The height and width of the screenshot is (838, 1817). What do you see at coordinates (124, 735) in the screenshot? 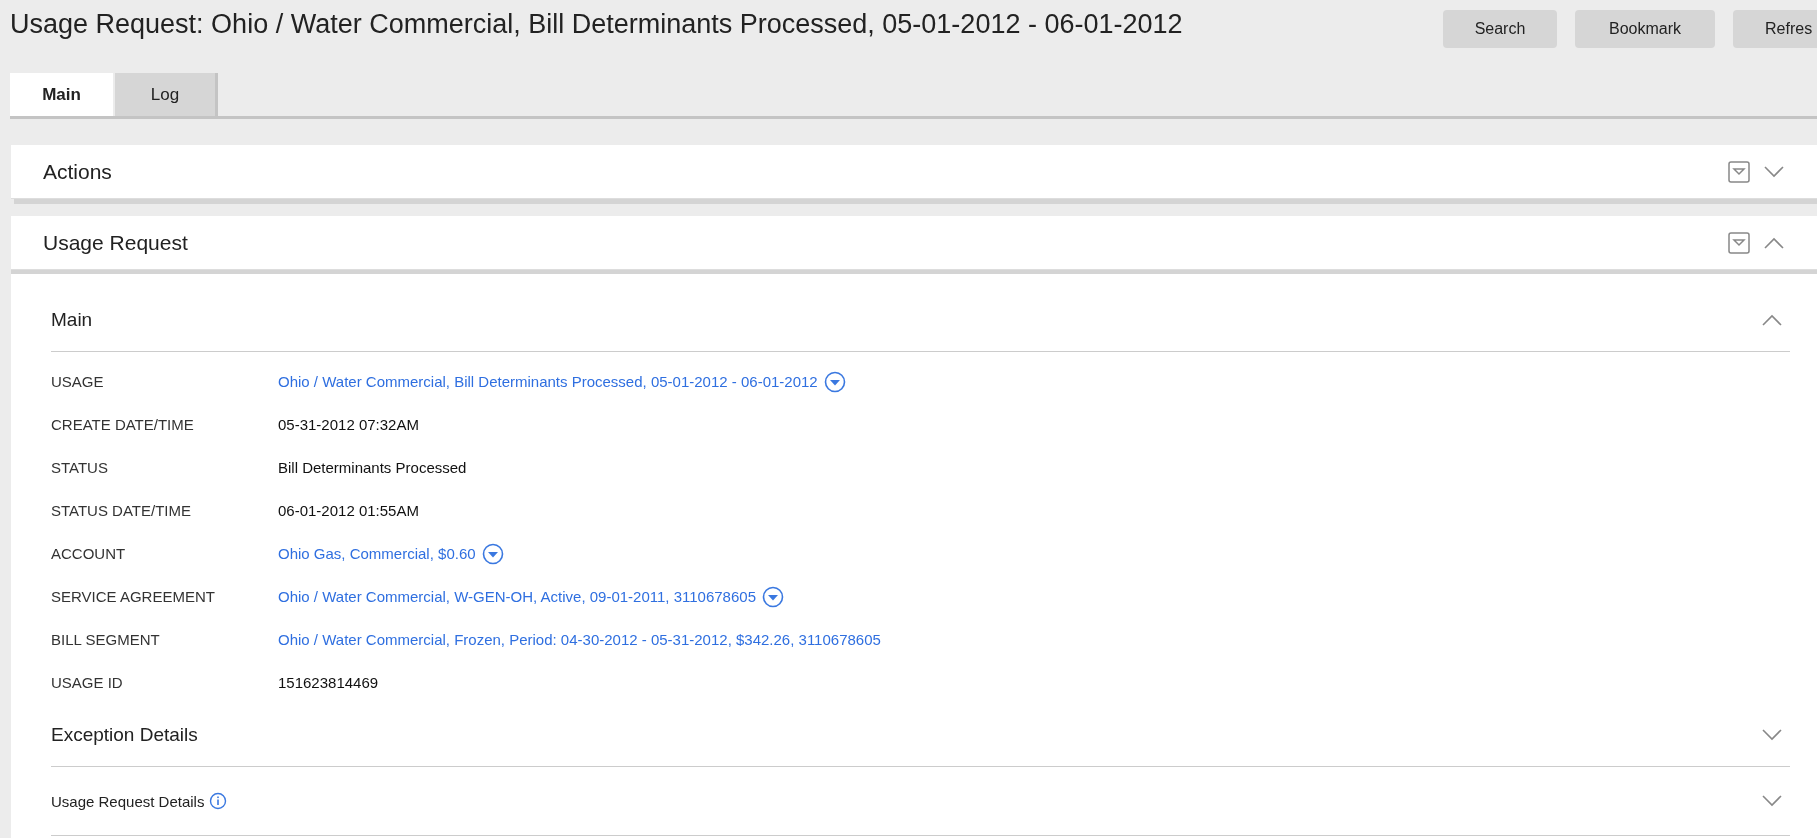
I see `section-title: Exception Details` at bounding box center [124, 735].